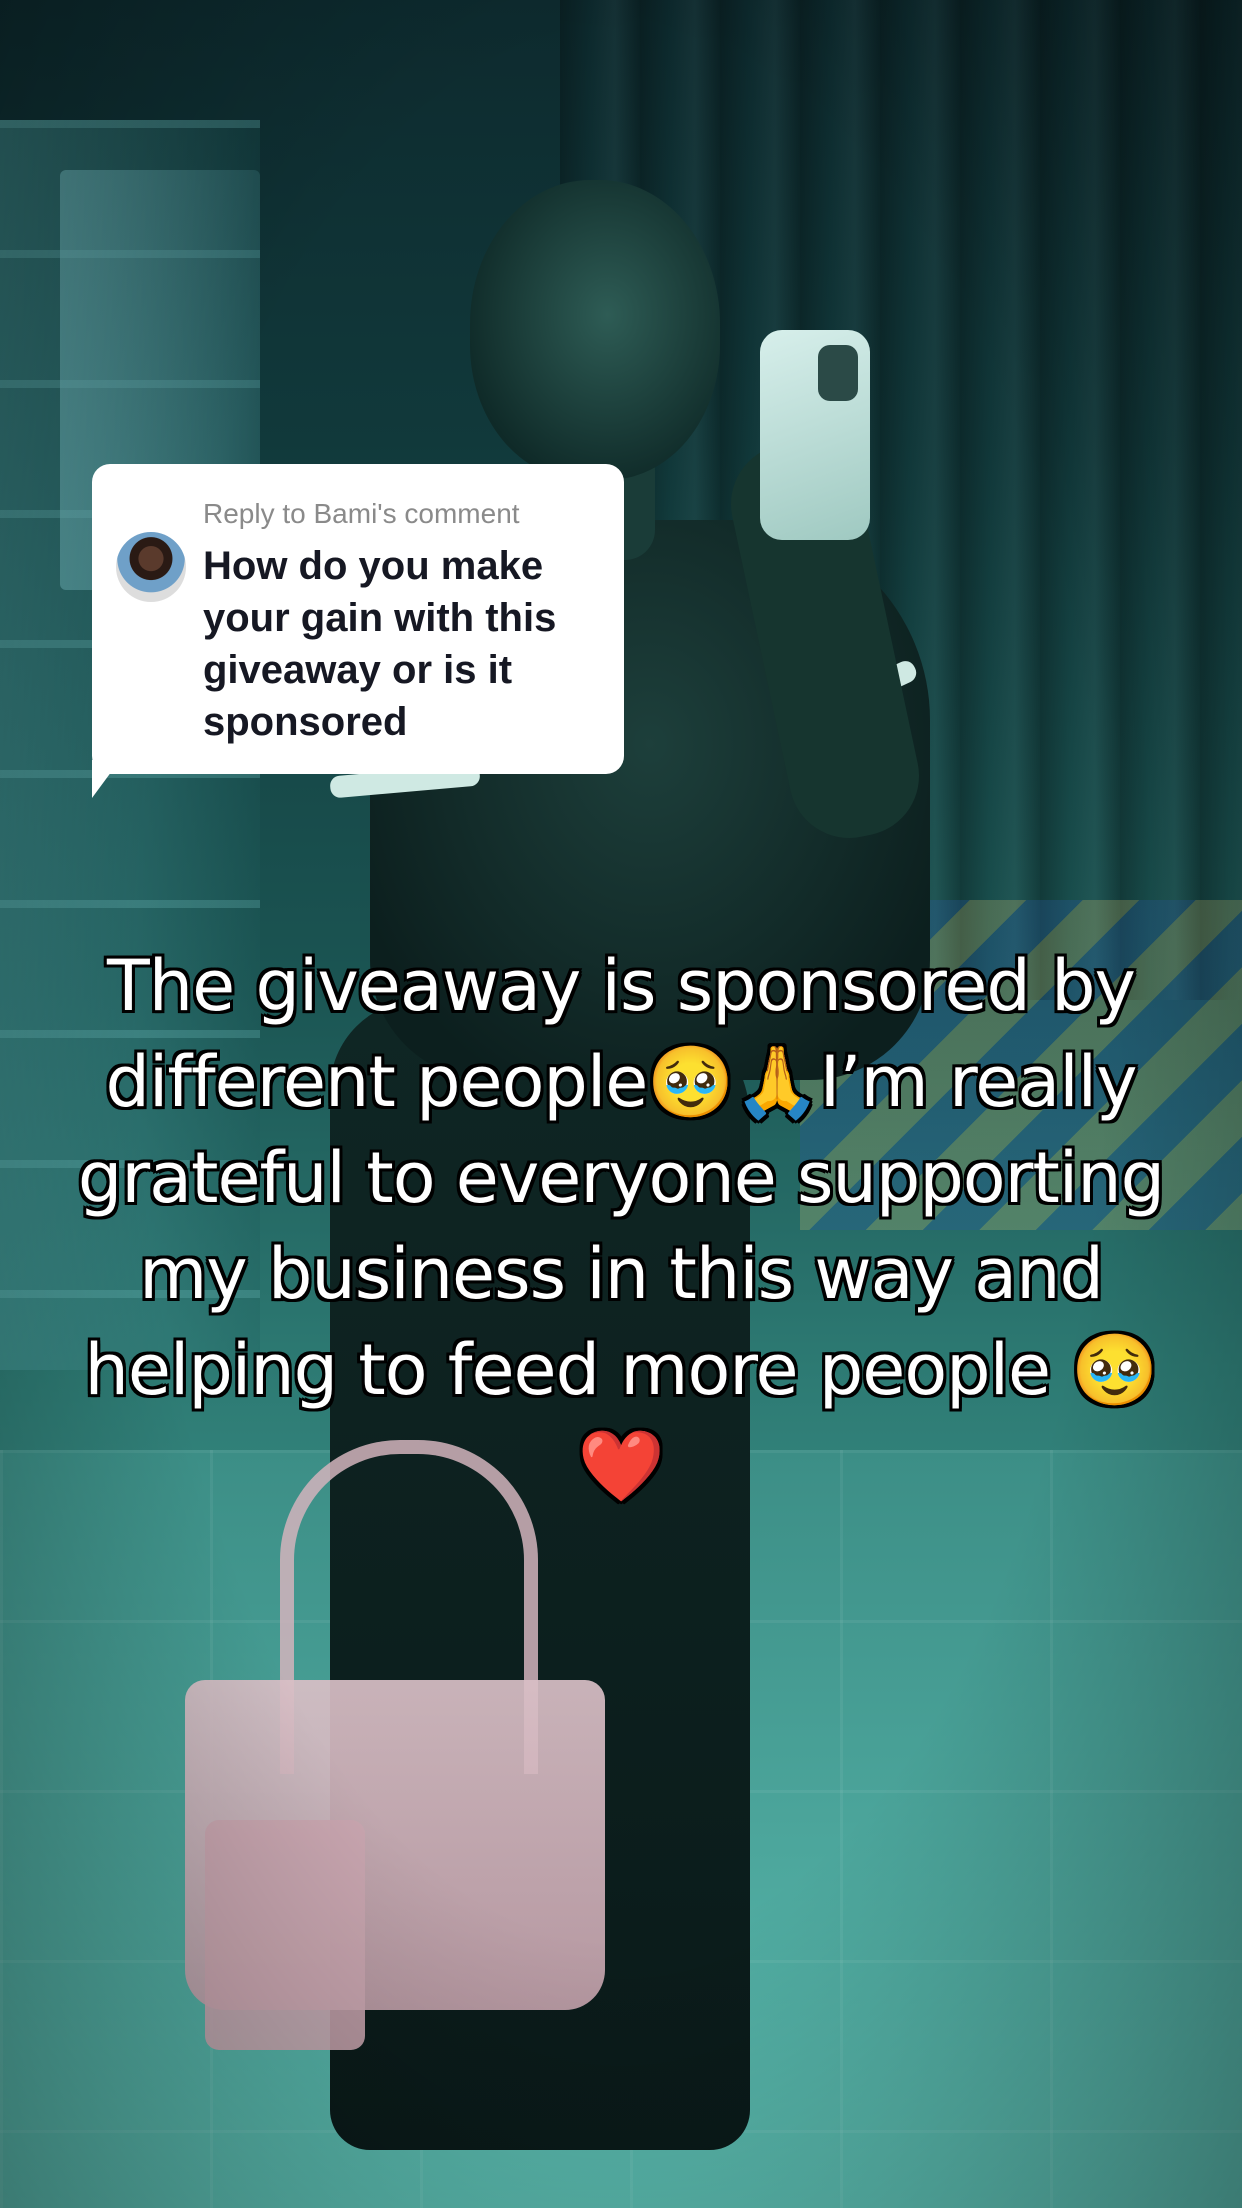  What do you see at coordinates (361, 513) in the screenshot?
I see `reply-label: Reply to Bami's comment` at bounding box center [361, 513].